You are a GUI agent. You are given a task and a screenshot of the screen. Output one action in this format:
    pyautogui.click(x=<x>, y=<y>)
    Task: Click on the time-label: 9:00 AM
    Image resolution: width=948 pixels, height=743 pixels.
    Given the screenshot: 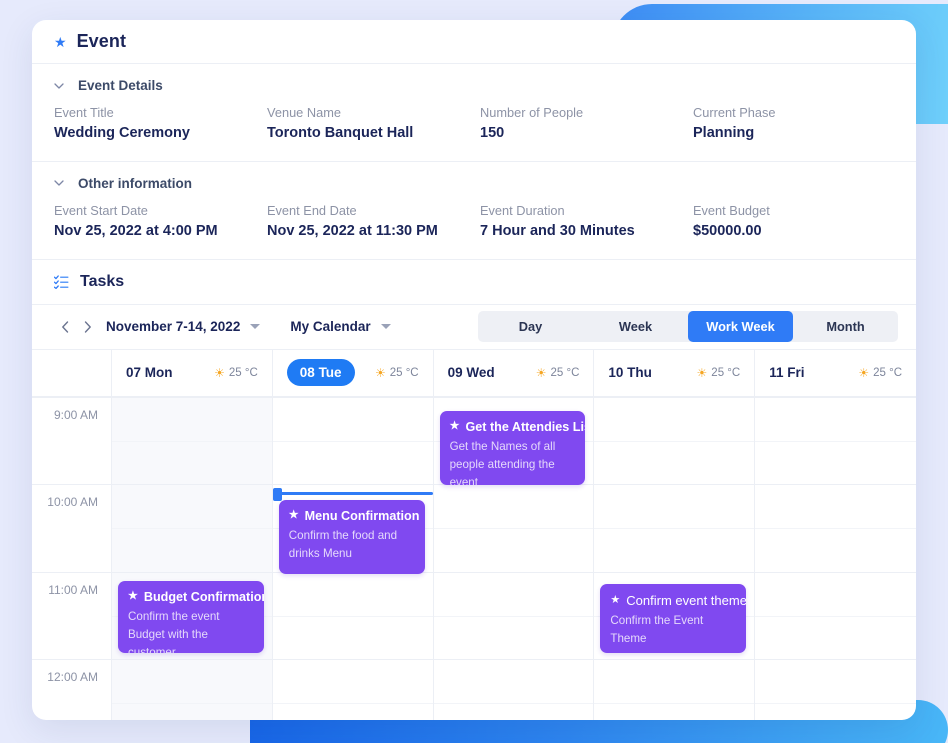 What is the action you would take?
    pyautogui.click(x=75, y=414)
    